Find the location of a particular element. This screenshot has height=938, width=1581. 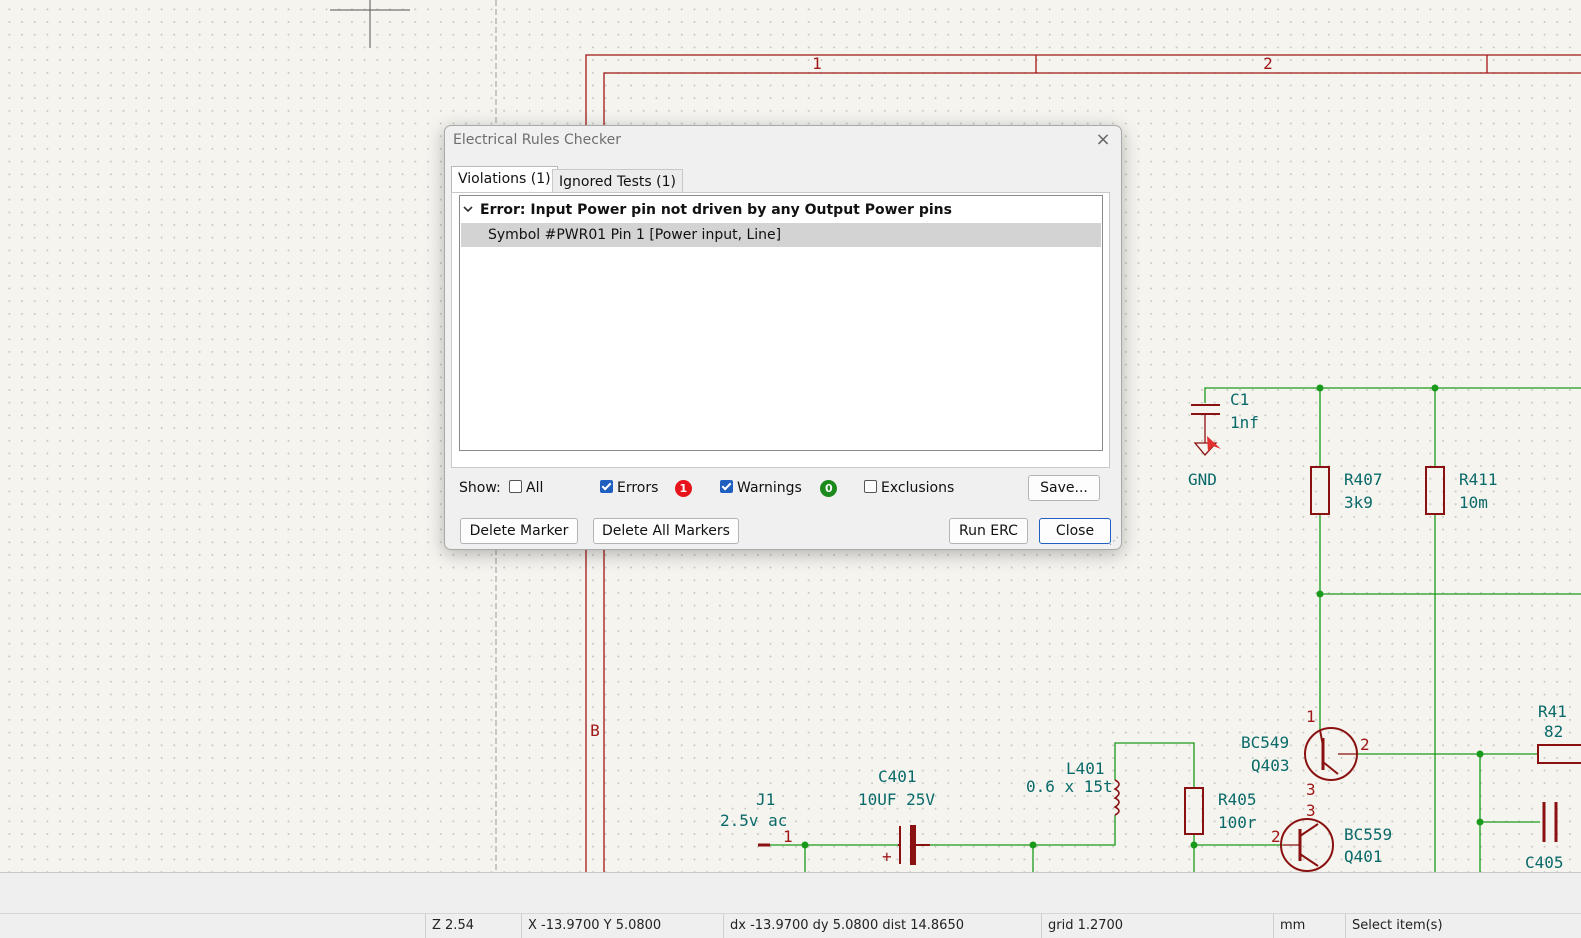

warnings-count-badge: 0 is located at coordinates (829, 488).